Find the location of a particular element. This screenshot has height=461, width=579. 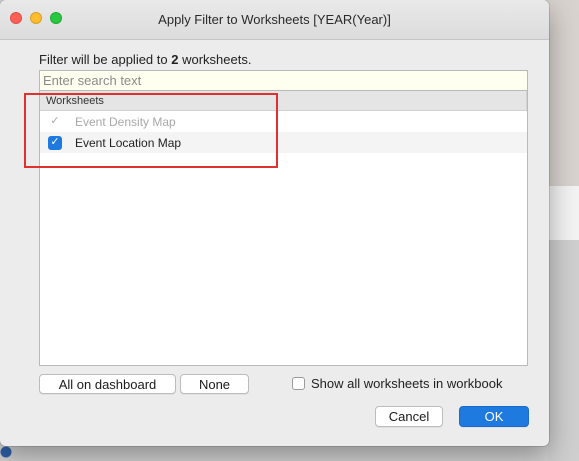

worksheet-row-event-density-map: ✓ Event Density Map is located at coordinates (283, 121).